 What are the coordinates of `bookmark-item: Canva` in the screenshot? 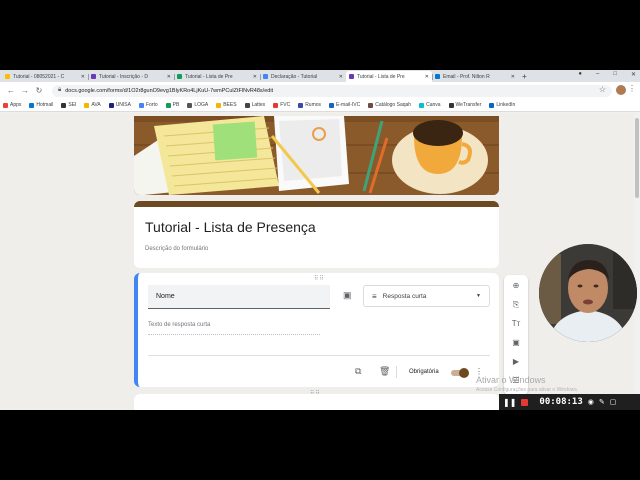 It's located at (430, 105).